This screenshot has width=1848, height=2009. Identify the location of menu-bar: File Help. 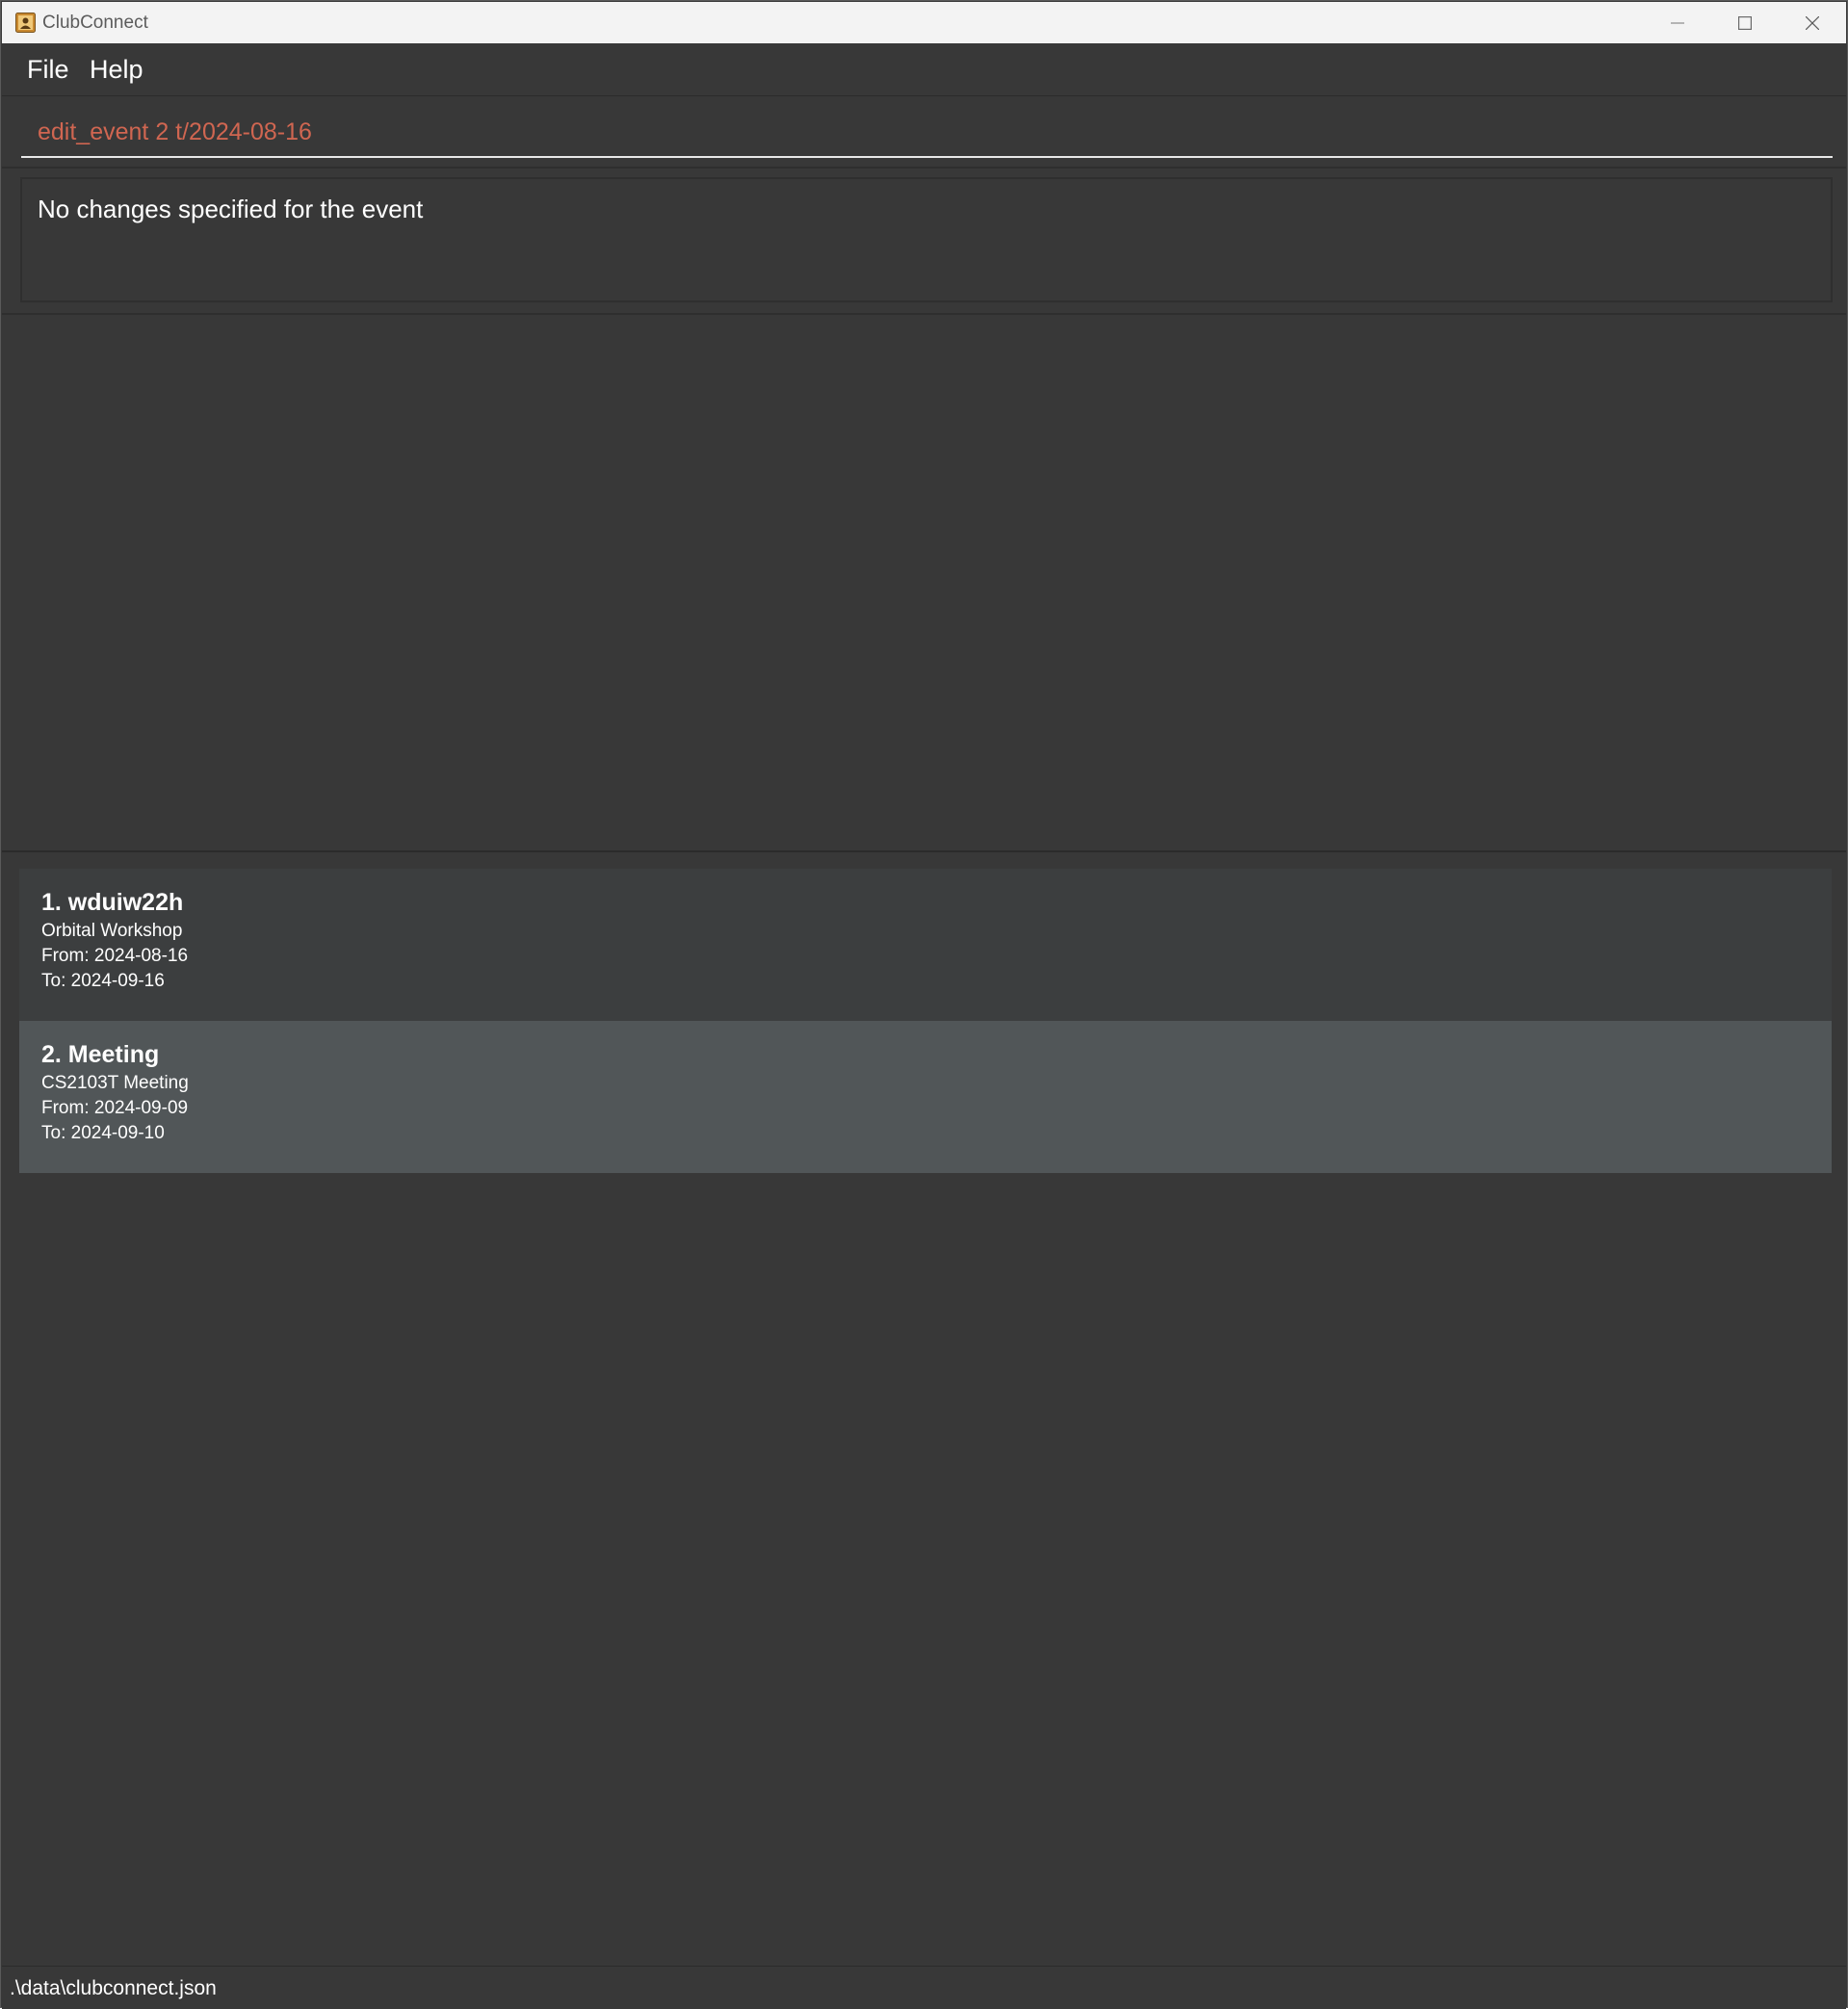
(924, 70).